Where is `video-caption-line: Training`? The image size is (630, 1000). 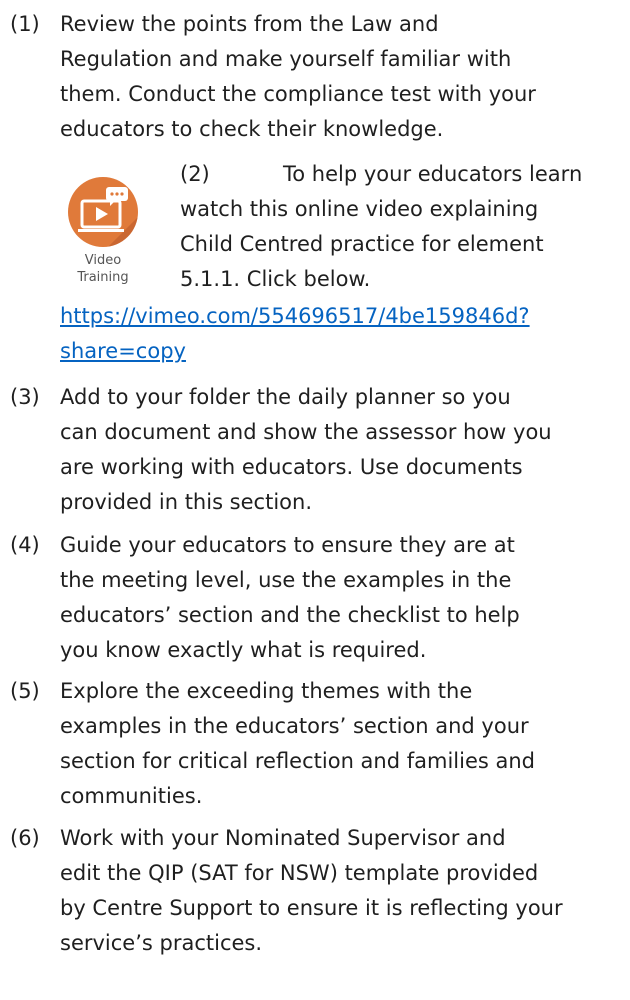 video-caption-line: Training is located at coordinates (103, 277).